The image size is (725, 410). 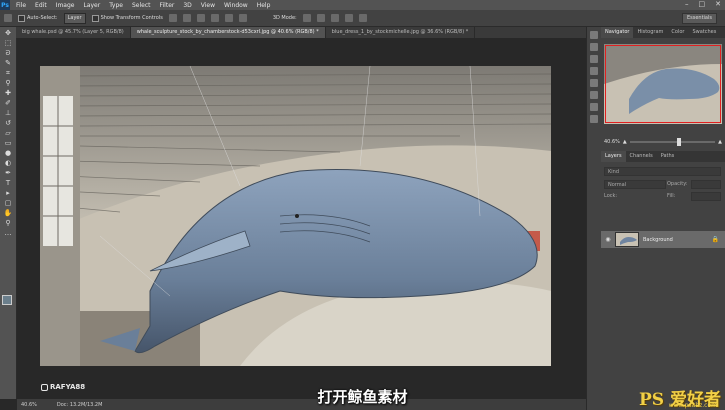 I want to click on blend-mode-select: Normal, so click(x=635, y=184).